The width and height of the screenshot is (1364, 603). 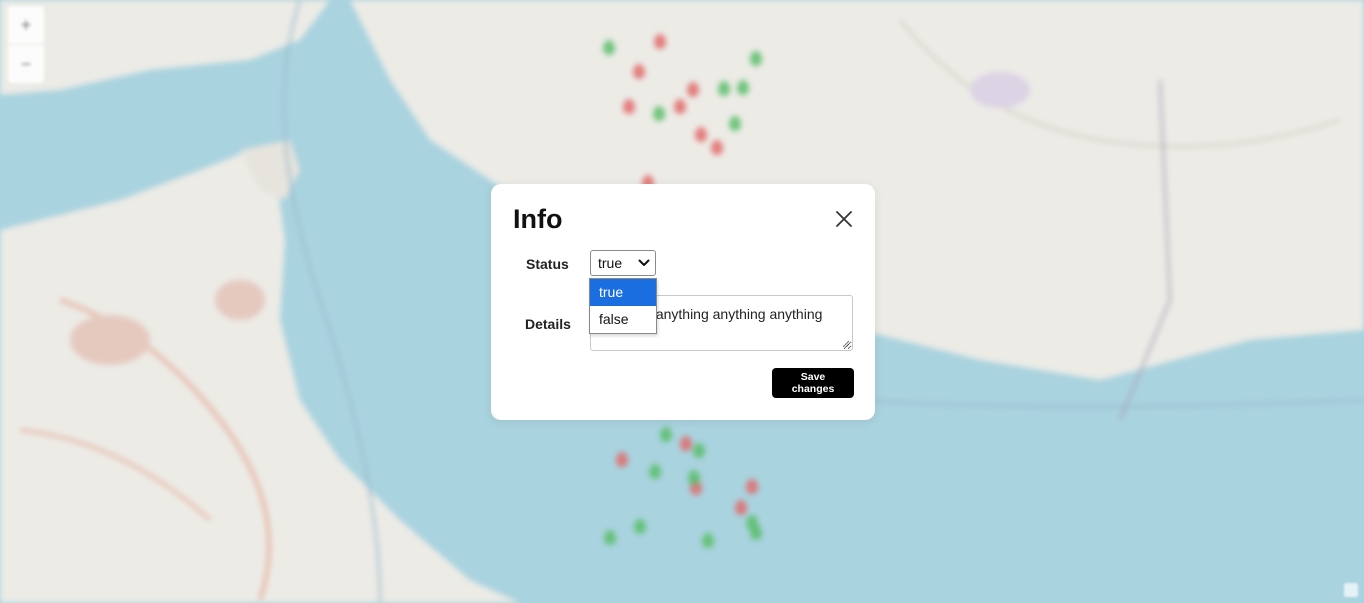 I want to click on status-options-list: true false, so click(x=623, y=306).